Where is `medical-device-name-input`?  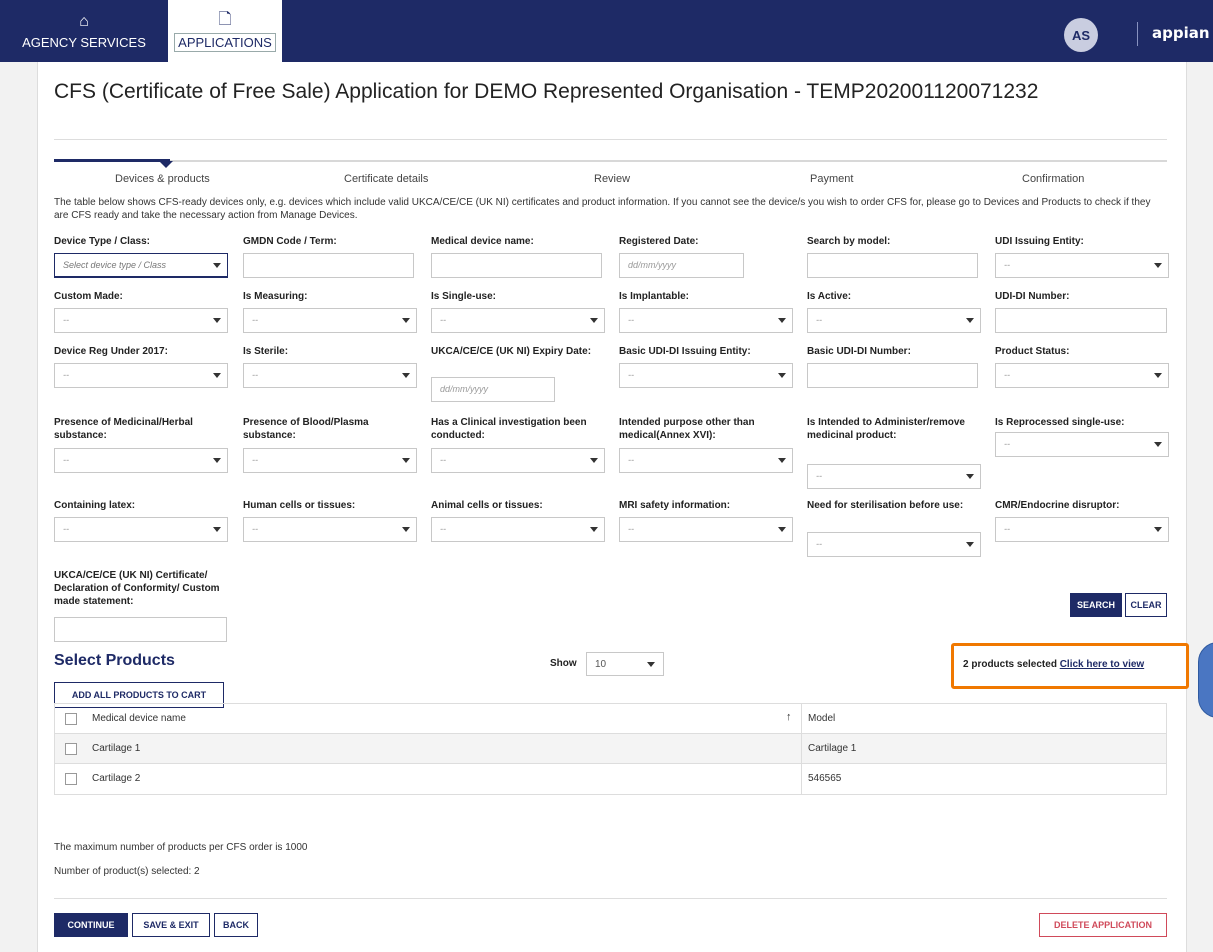
medical-device-name-input is located at coordinates (516, 265).